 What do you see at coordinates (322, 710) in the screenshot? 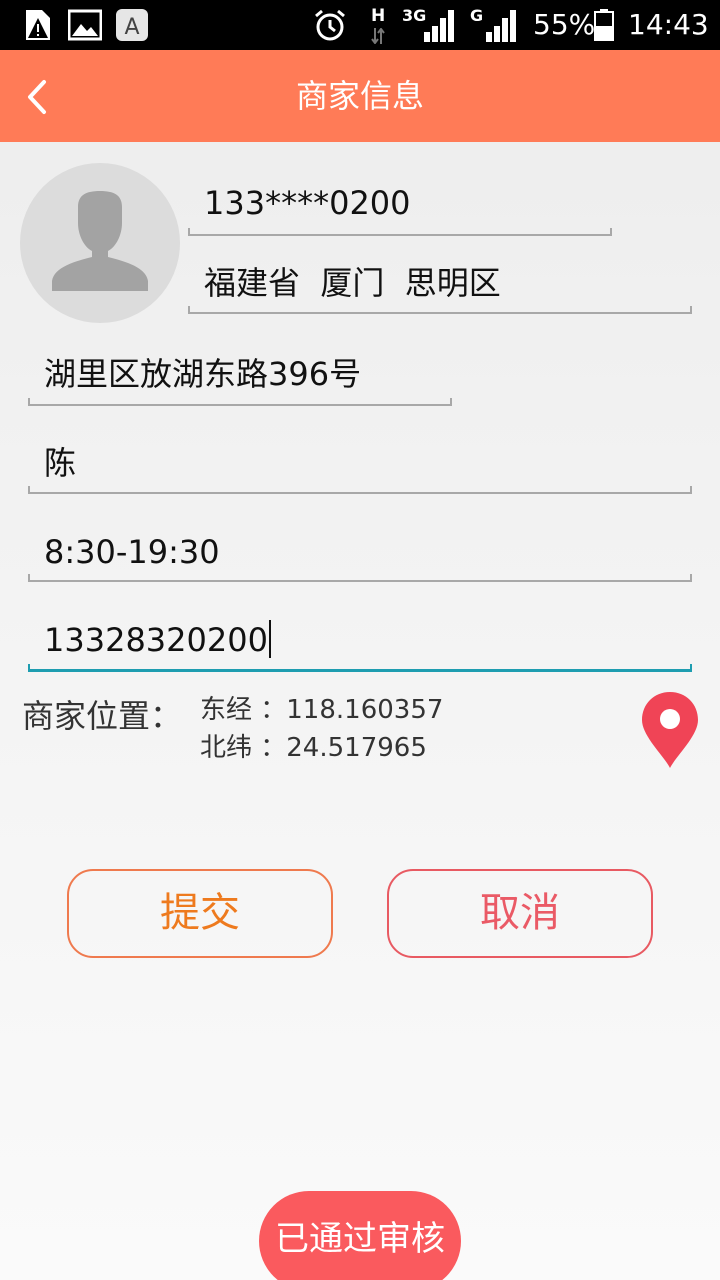
I see `longitude-value: 东经 ：118.160357` at bounding box center [322, 710].